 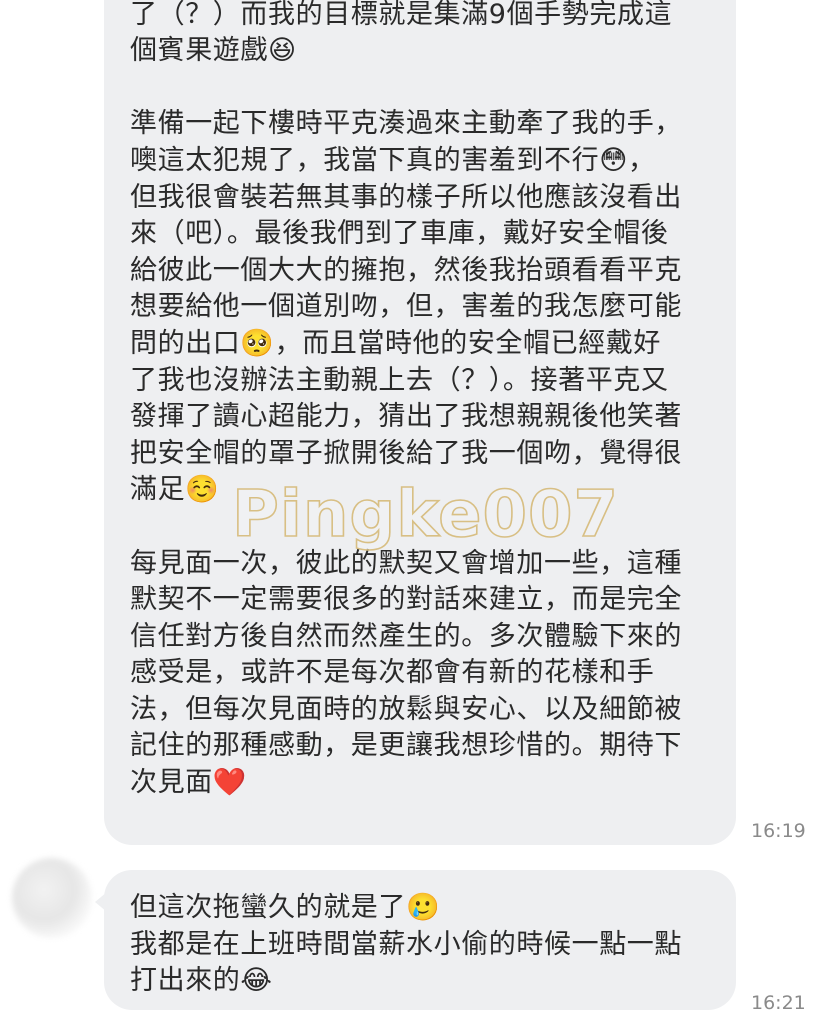 What do you see at coordinates (778, 1003) in the screenshot?
I see `message-timestamp-2: 16:21` at bounding box center [778, 1003].